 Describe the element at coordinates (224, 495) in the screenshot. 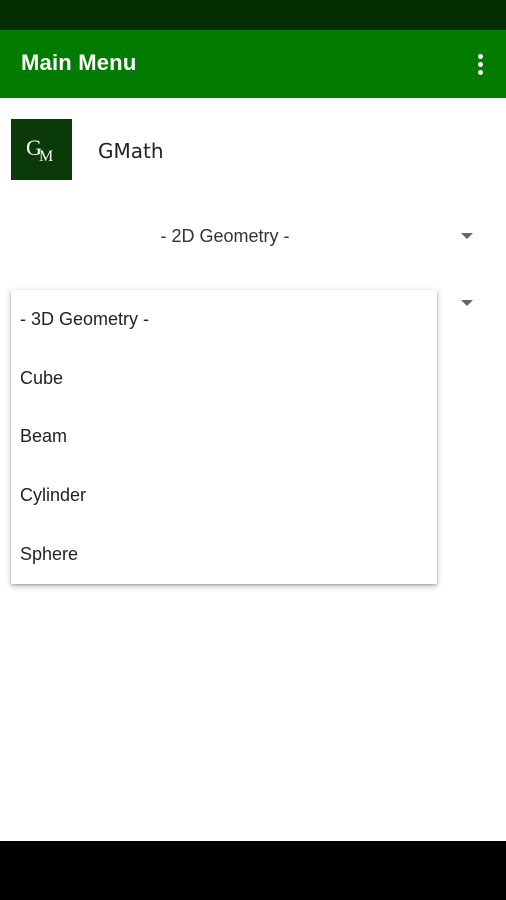

I see `dropdown-item-cylinder: Cylinder` at that location.